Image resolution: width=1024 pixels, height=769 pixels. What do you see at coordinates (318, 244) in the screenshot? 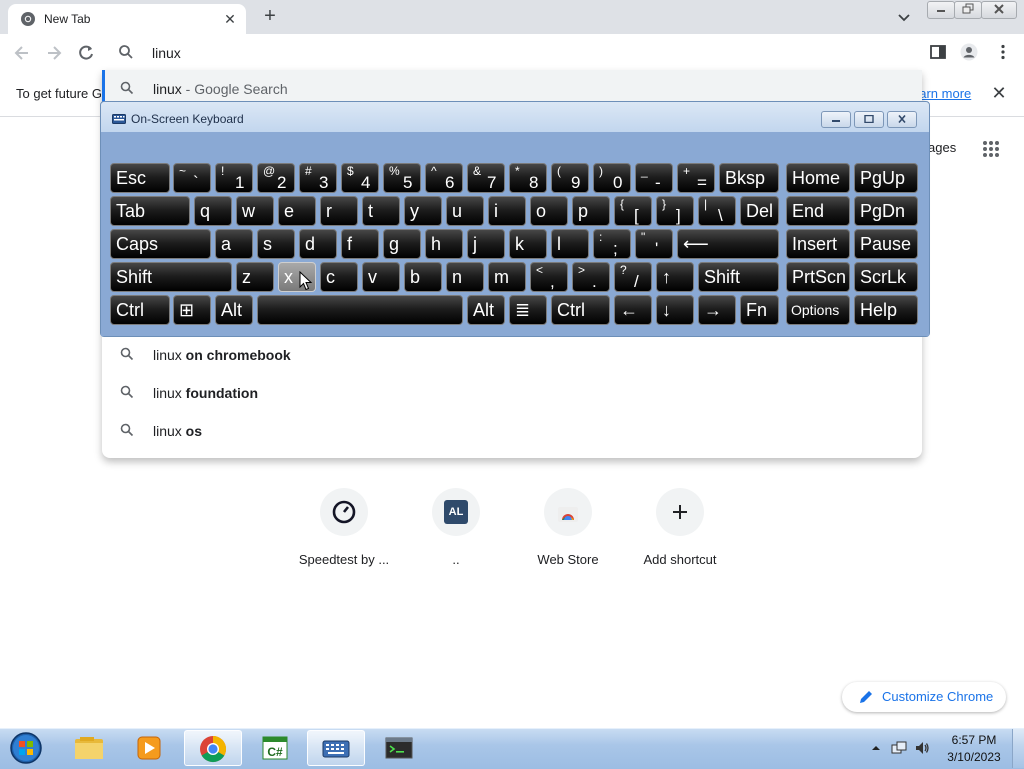
I see `osk-key-d: d` at bounding box center [318, 244].